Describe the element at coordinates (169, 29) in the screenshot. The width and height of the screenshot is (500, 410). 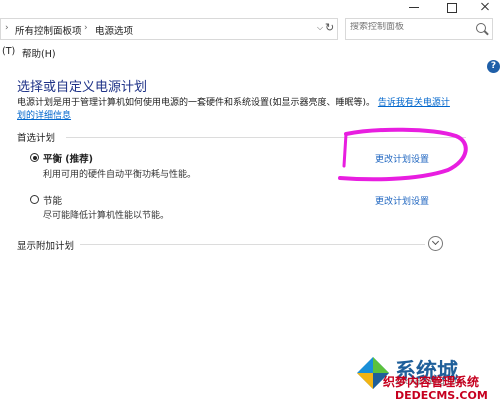
I see `breadcrumb: › 所有控制面板项 › 电源选项 ⌵ ↻` at that location.